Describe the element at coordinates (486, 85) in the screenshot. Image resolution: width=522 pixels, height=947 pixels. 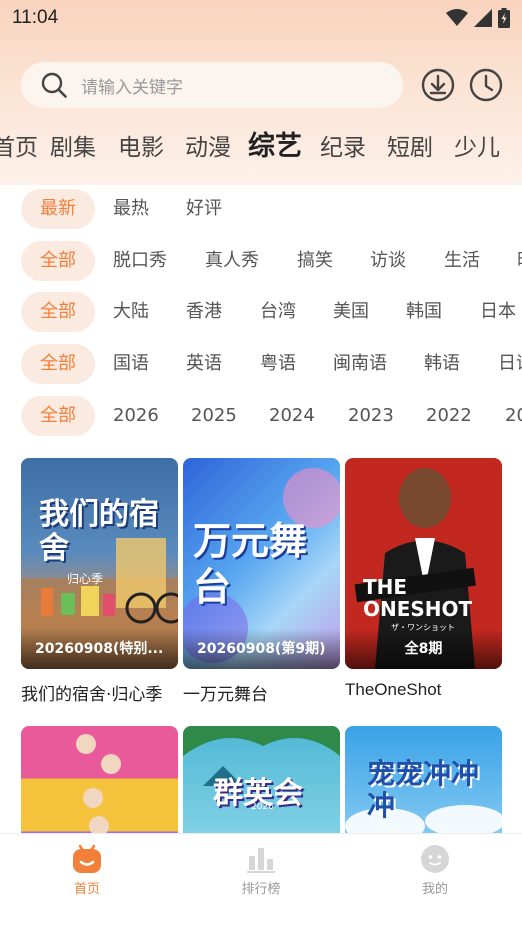
I see `history-icon` at that location.